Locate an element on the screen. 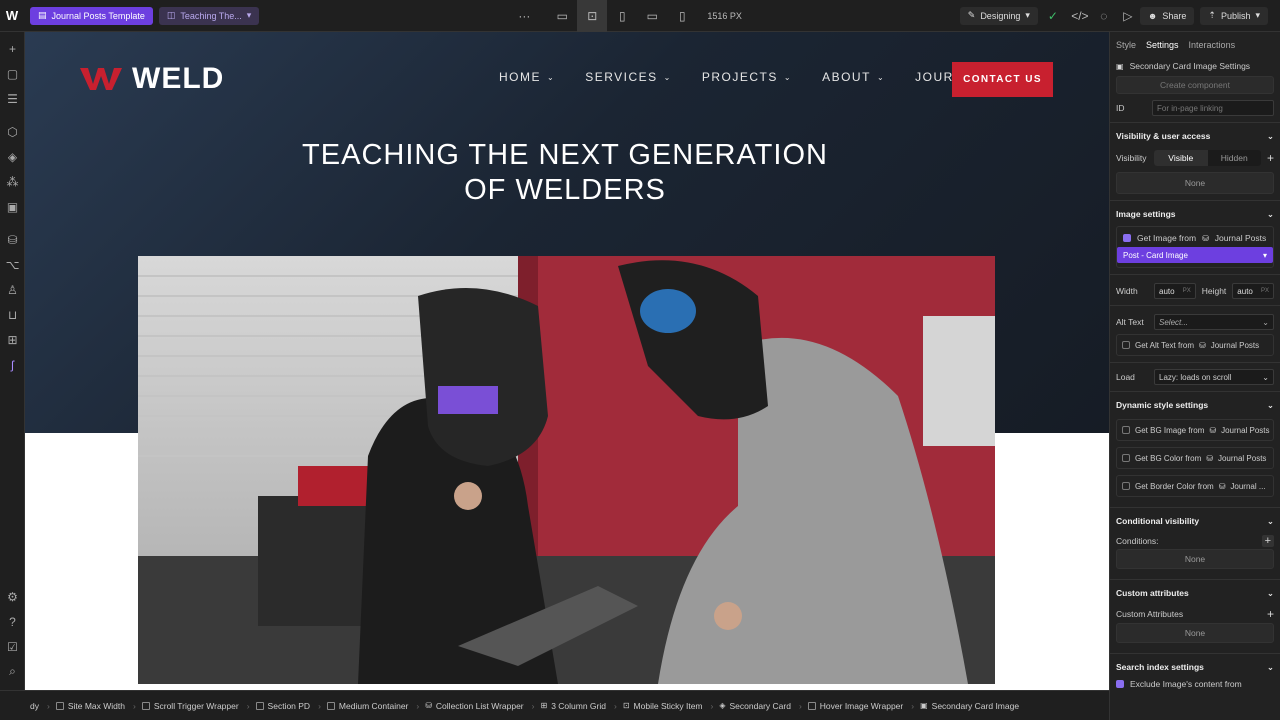 Image resolution: width=1280 pixels, height=720 pixels. width-input: auto PX is located at coordinates (1175, 291).